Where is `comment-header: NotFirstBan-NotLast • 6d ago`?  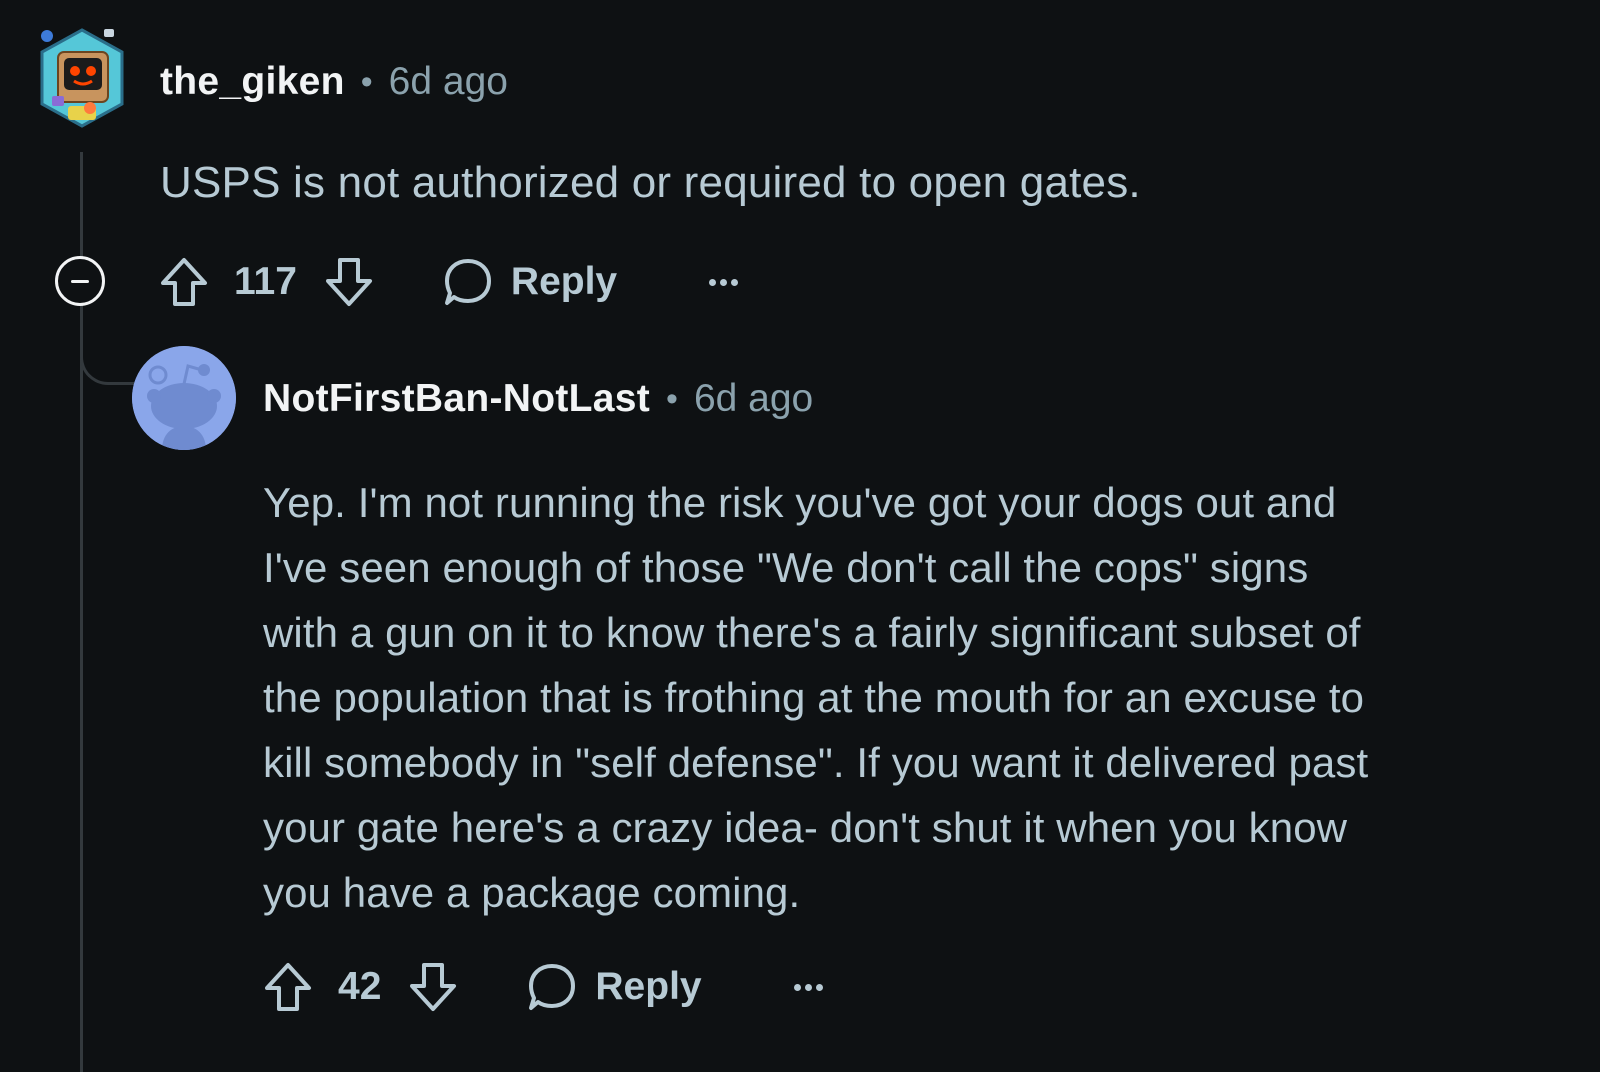
comment-header: NotFirstBan-NotLast • 6d ago is located at coordinates (538, 399).